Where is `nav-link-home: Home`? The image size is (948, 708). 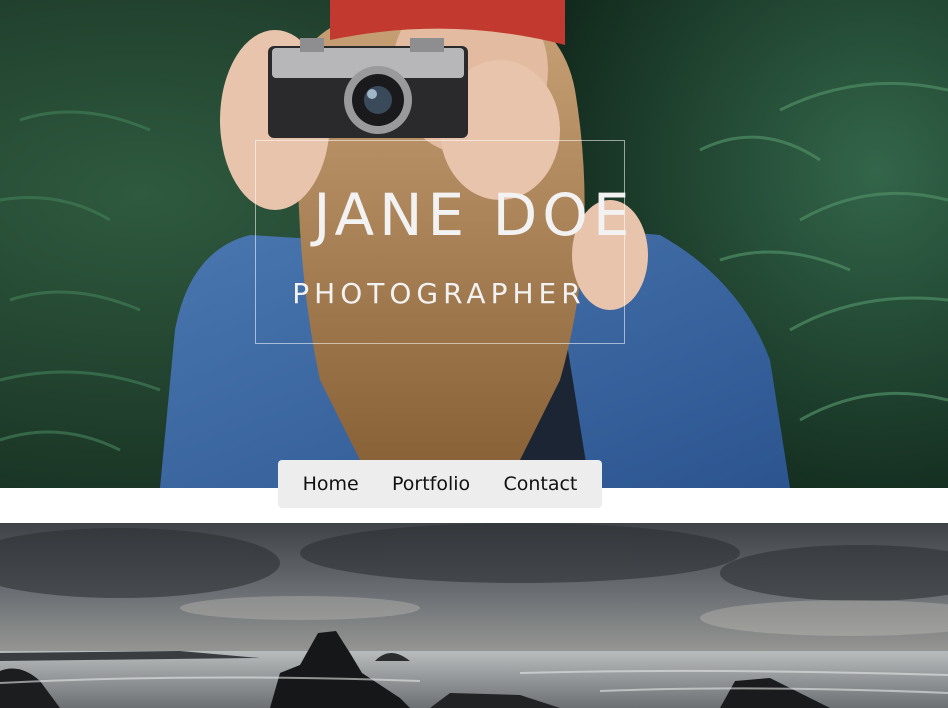
nav-link-home: Home is located at coordinates (331, 484).